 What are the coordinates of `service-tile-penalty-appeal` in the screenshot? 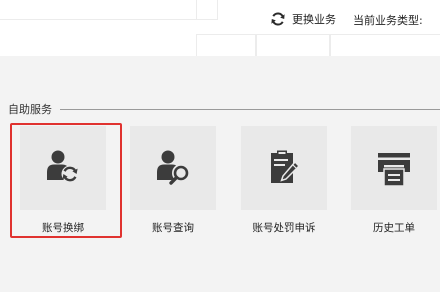 It's located at (284, 168).